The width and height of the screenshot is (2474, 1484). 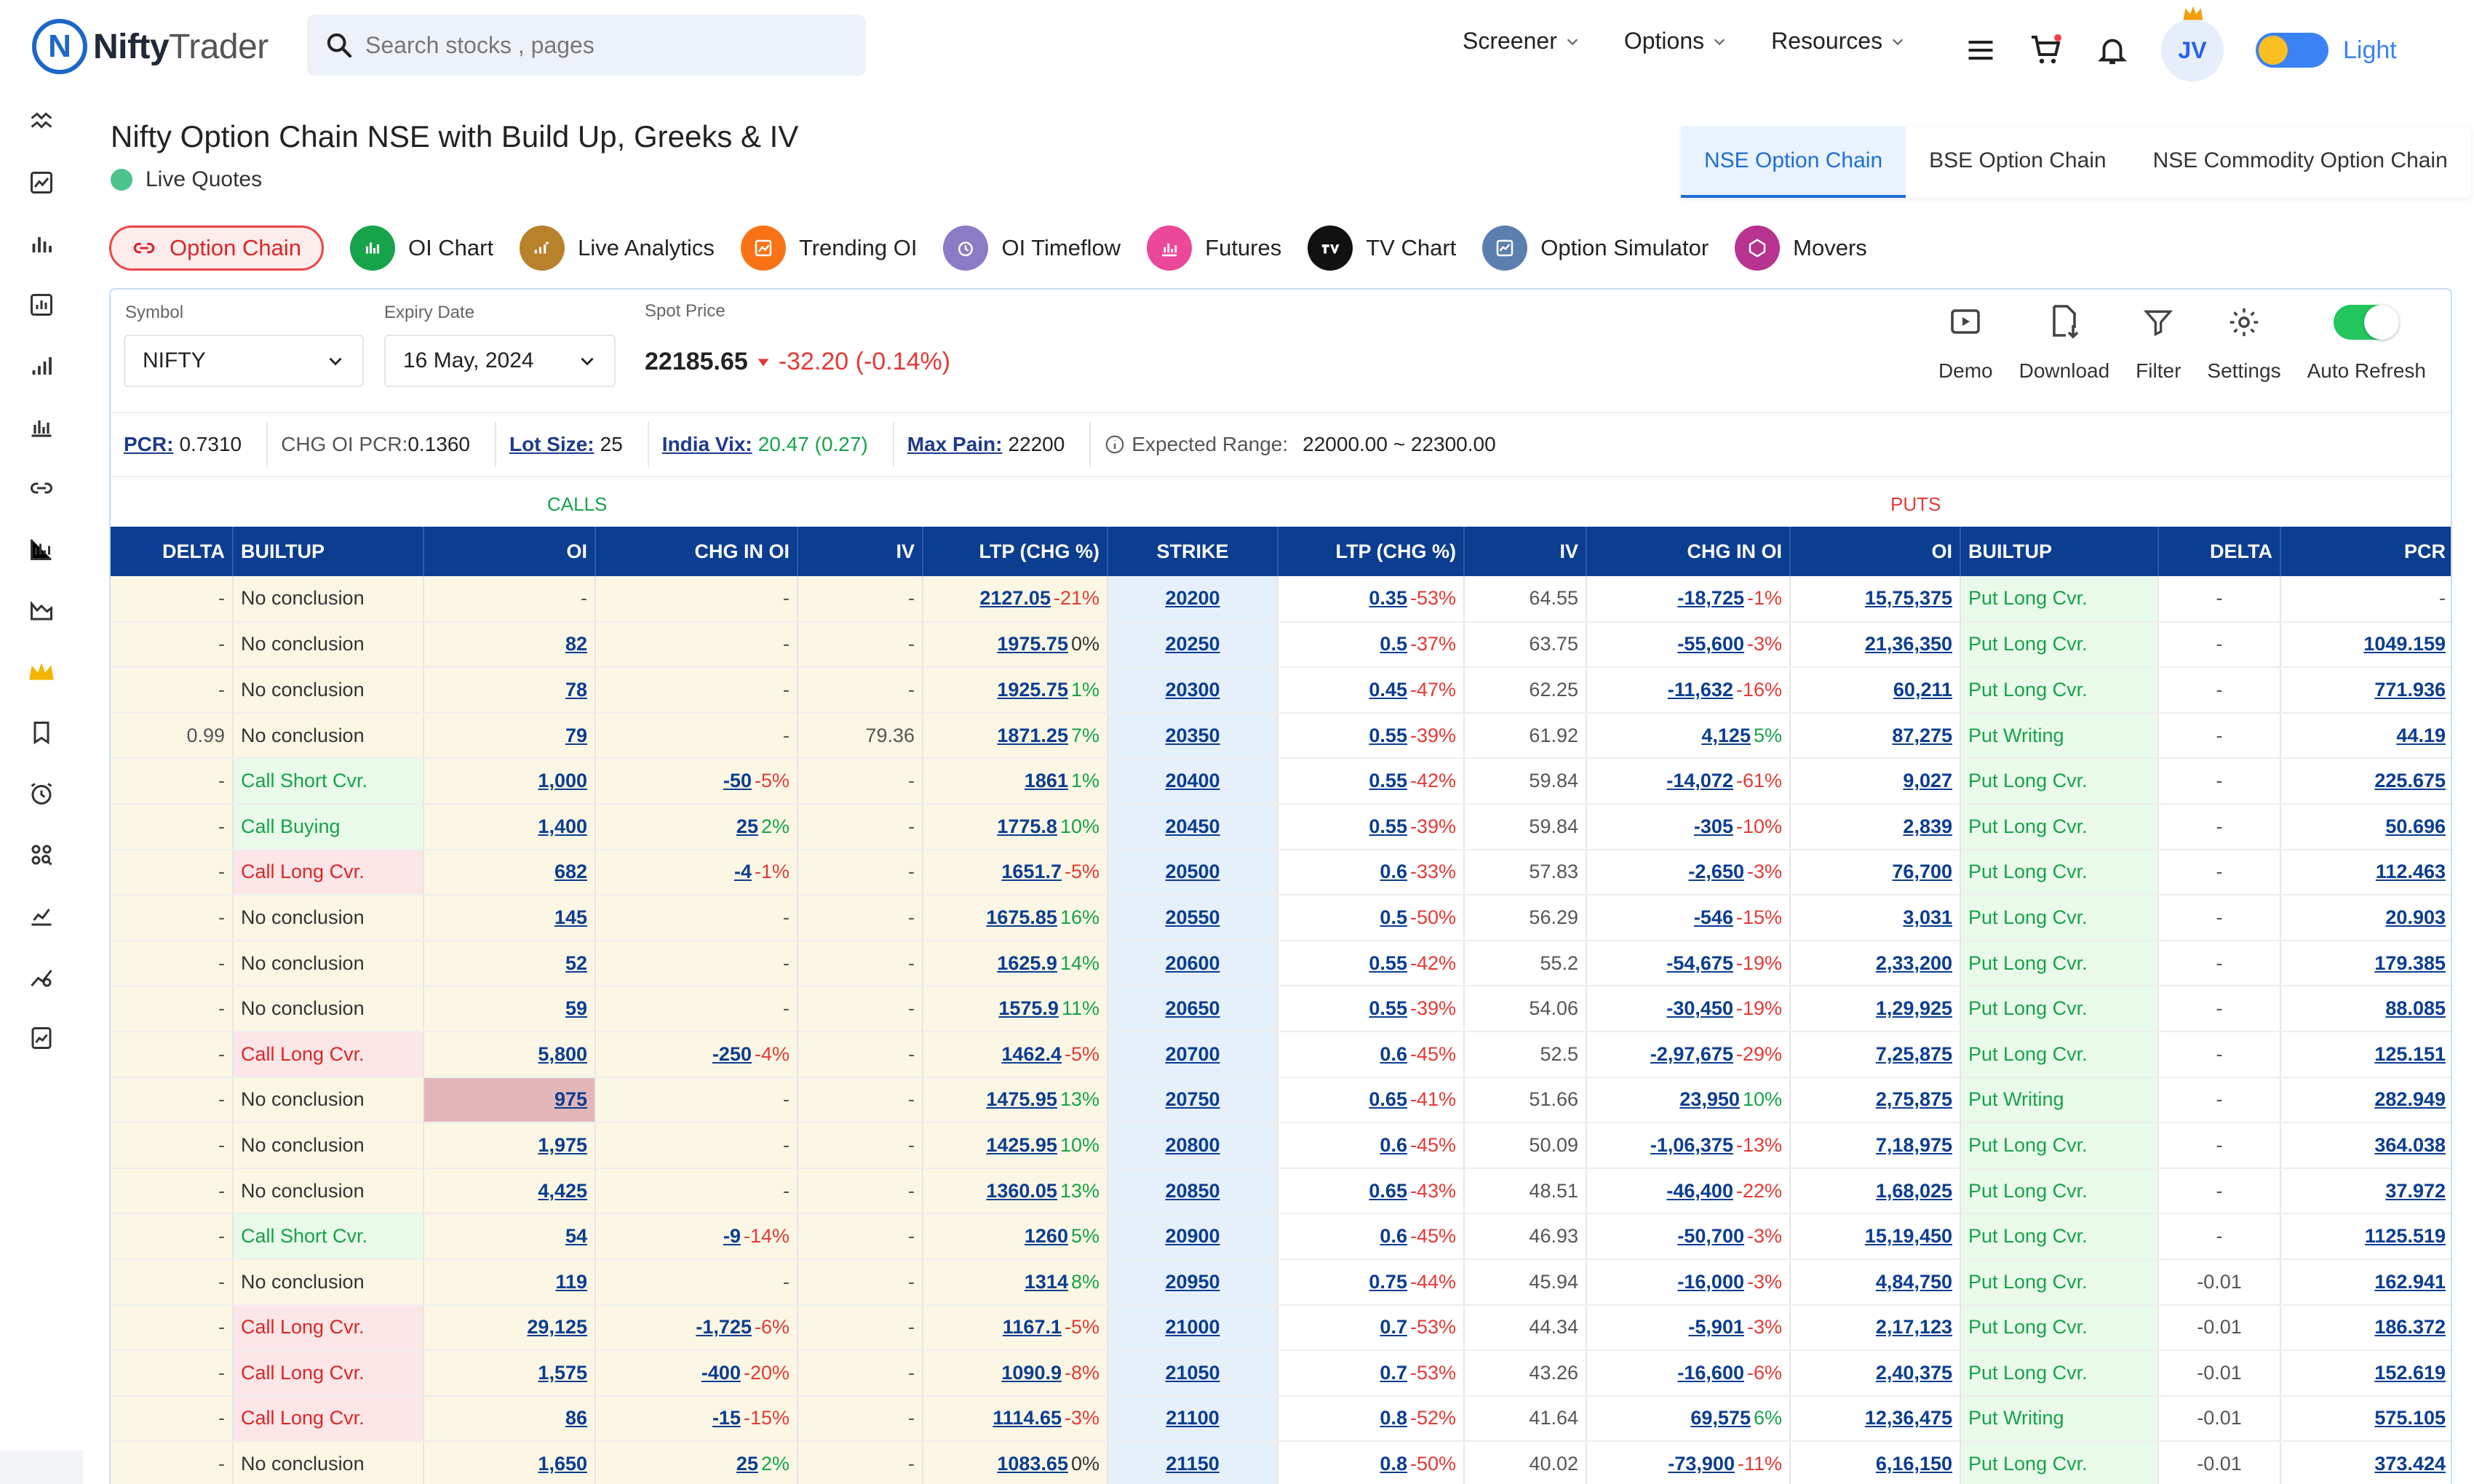 I want to click on call-chg-oi-link: -4, so click(x=743, y=871).